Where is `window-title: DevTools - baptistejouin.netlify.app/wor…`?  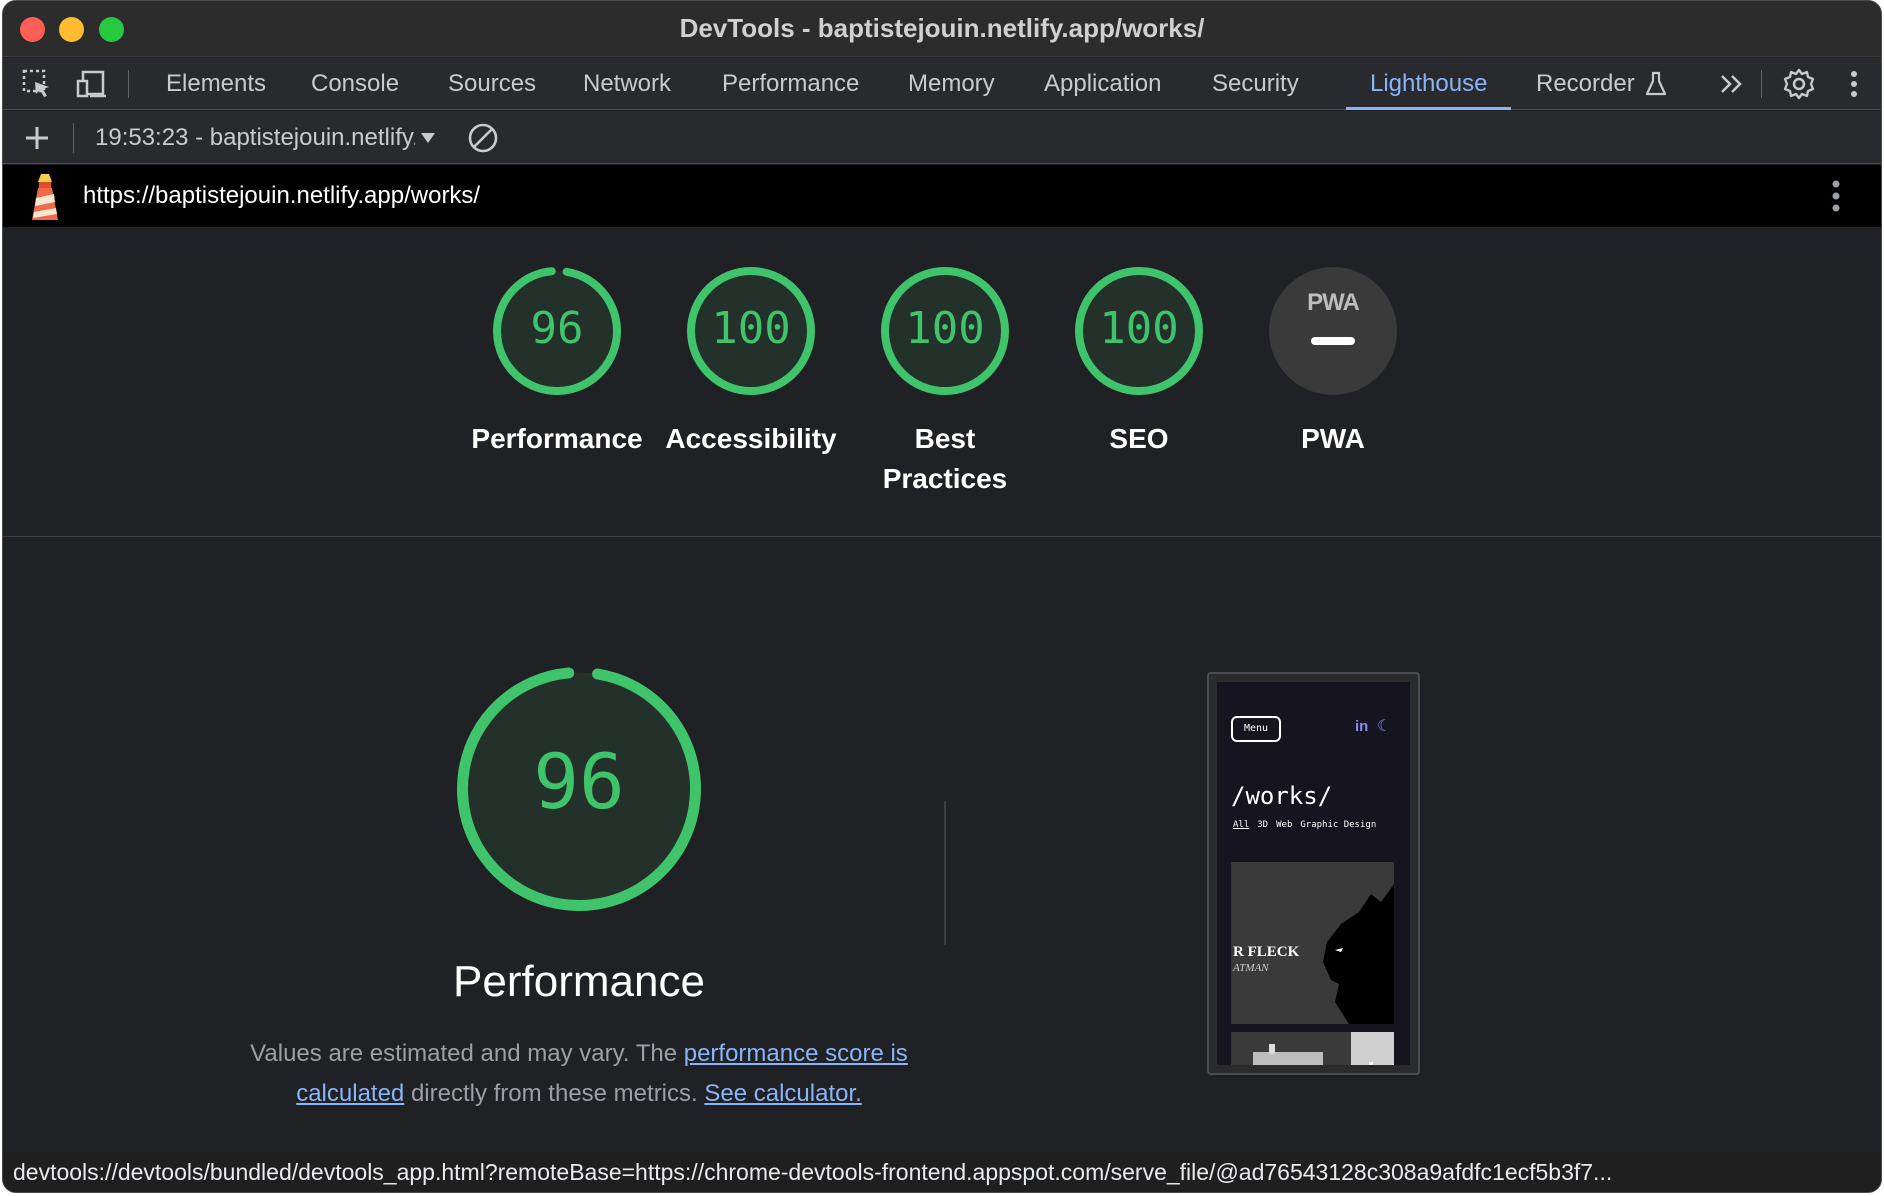
window-title: DevTools - baptistejouin.netlify.app/wor… is located at coordinates (942, 28).